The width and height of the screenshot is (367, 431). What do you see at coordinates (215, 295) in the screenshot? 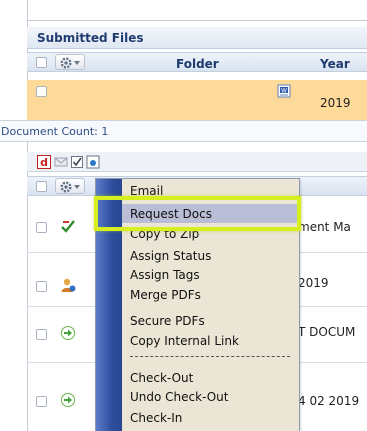
I see `menu-item-merge-pdfs: Merge PDFs` at bounding box center [215, 295].